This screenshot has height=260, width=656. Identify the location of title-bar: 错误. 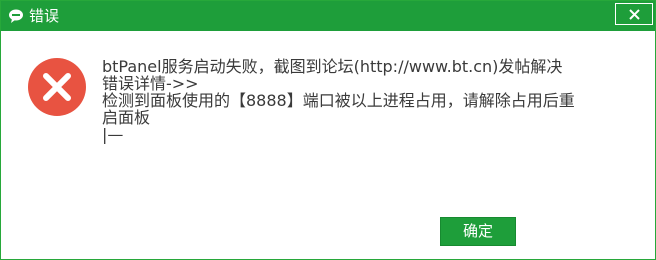
(328, 16).